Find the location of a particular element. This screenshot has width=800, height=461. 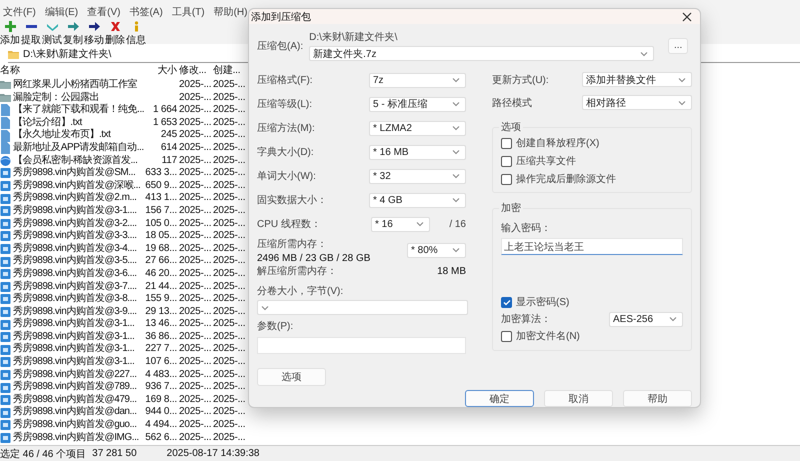

toolbar-button: 删除 is located at coordinates (115, 32).